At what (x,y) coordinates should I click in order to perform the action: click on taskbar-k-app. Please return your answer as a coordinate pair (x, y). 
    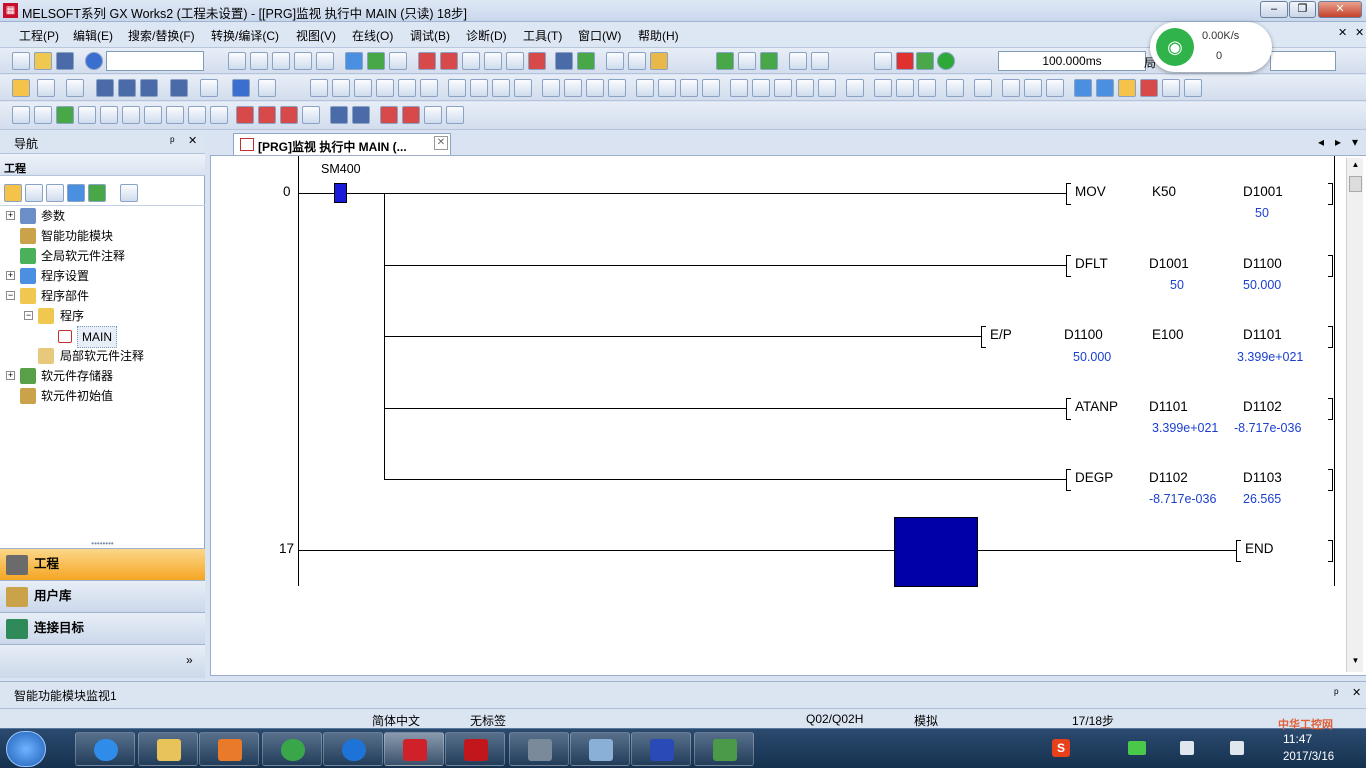
    Looking at the image, I should click on (353, 749).